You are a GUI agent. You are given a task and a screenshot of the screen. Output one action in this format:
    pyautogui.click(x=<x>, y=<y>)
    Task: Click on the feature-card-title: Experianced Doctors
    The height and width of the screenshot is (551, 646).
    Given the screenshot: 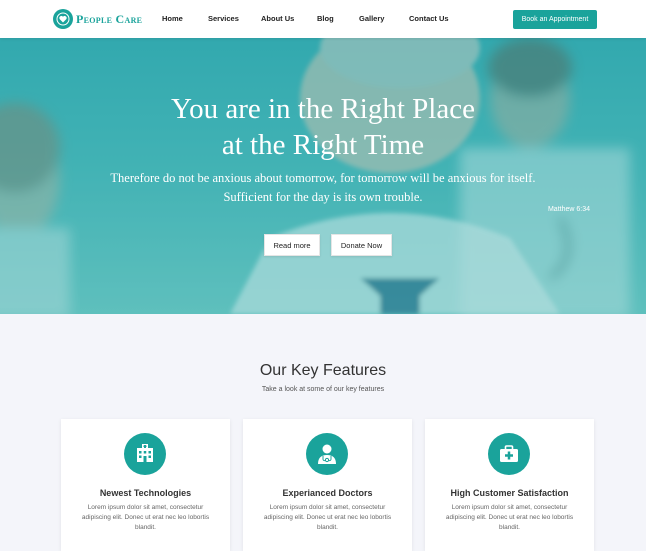 What is the action you would take?
    pyautogui.click(x=327, y=493)
    